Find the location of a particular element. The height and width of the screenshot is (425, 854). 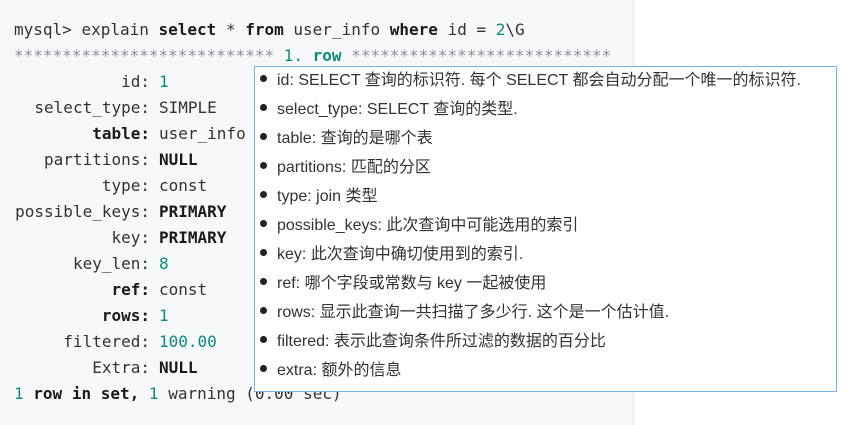

tooltip-list-item: type: join 类型 is located at coordinates (319, 197).